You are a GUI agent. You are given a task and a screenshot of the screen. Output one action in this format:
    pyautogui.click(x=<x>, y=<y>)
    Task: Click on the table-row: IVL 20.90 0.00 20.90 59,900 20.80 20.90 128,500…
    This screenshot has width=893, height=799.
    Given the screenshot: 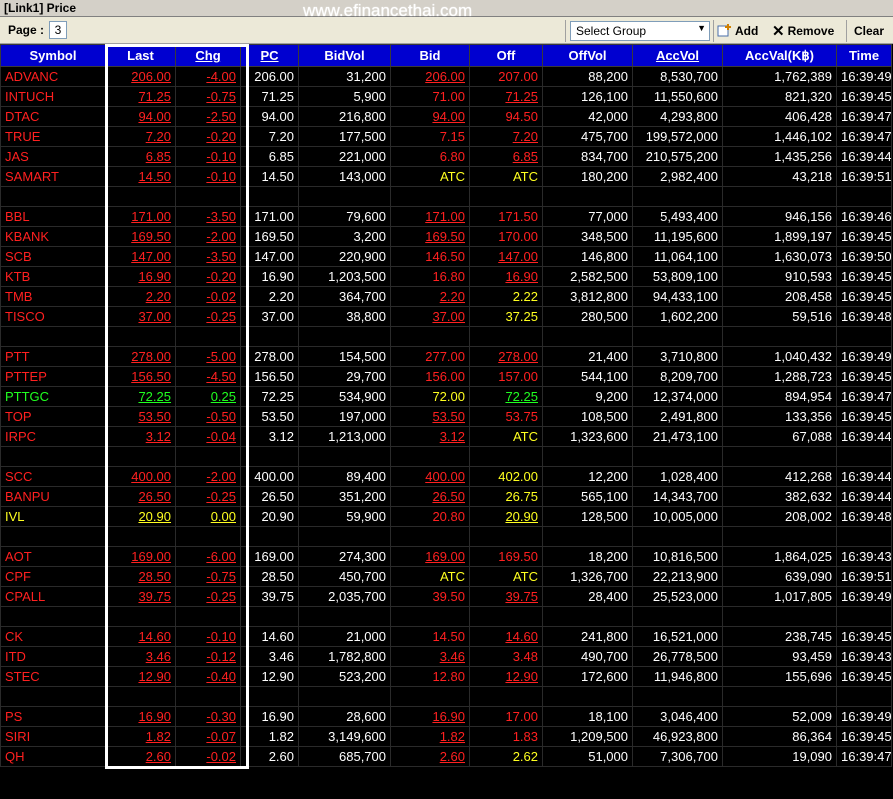 What is the action you would take?
    pyautogui.click(x=446, y=516)
    